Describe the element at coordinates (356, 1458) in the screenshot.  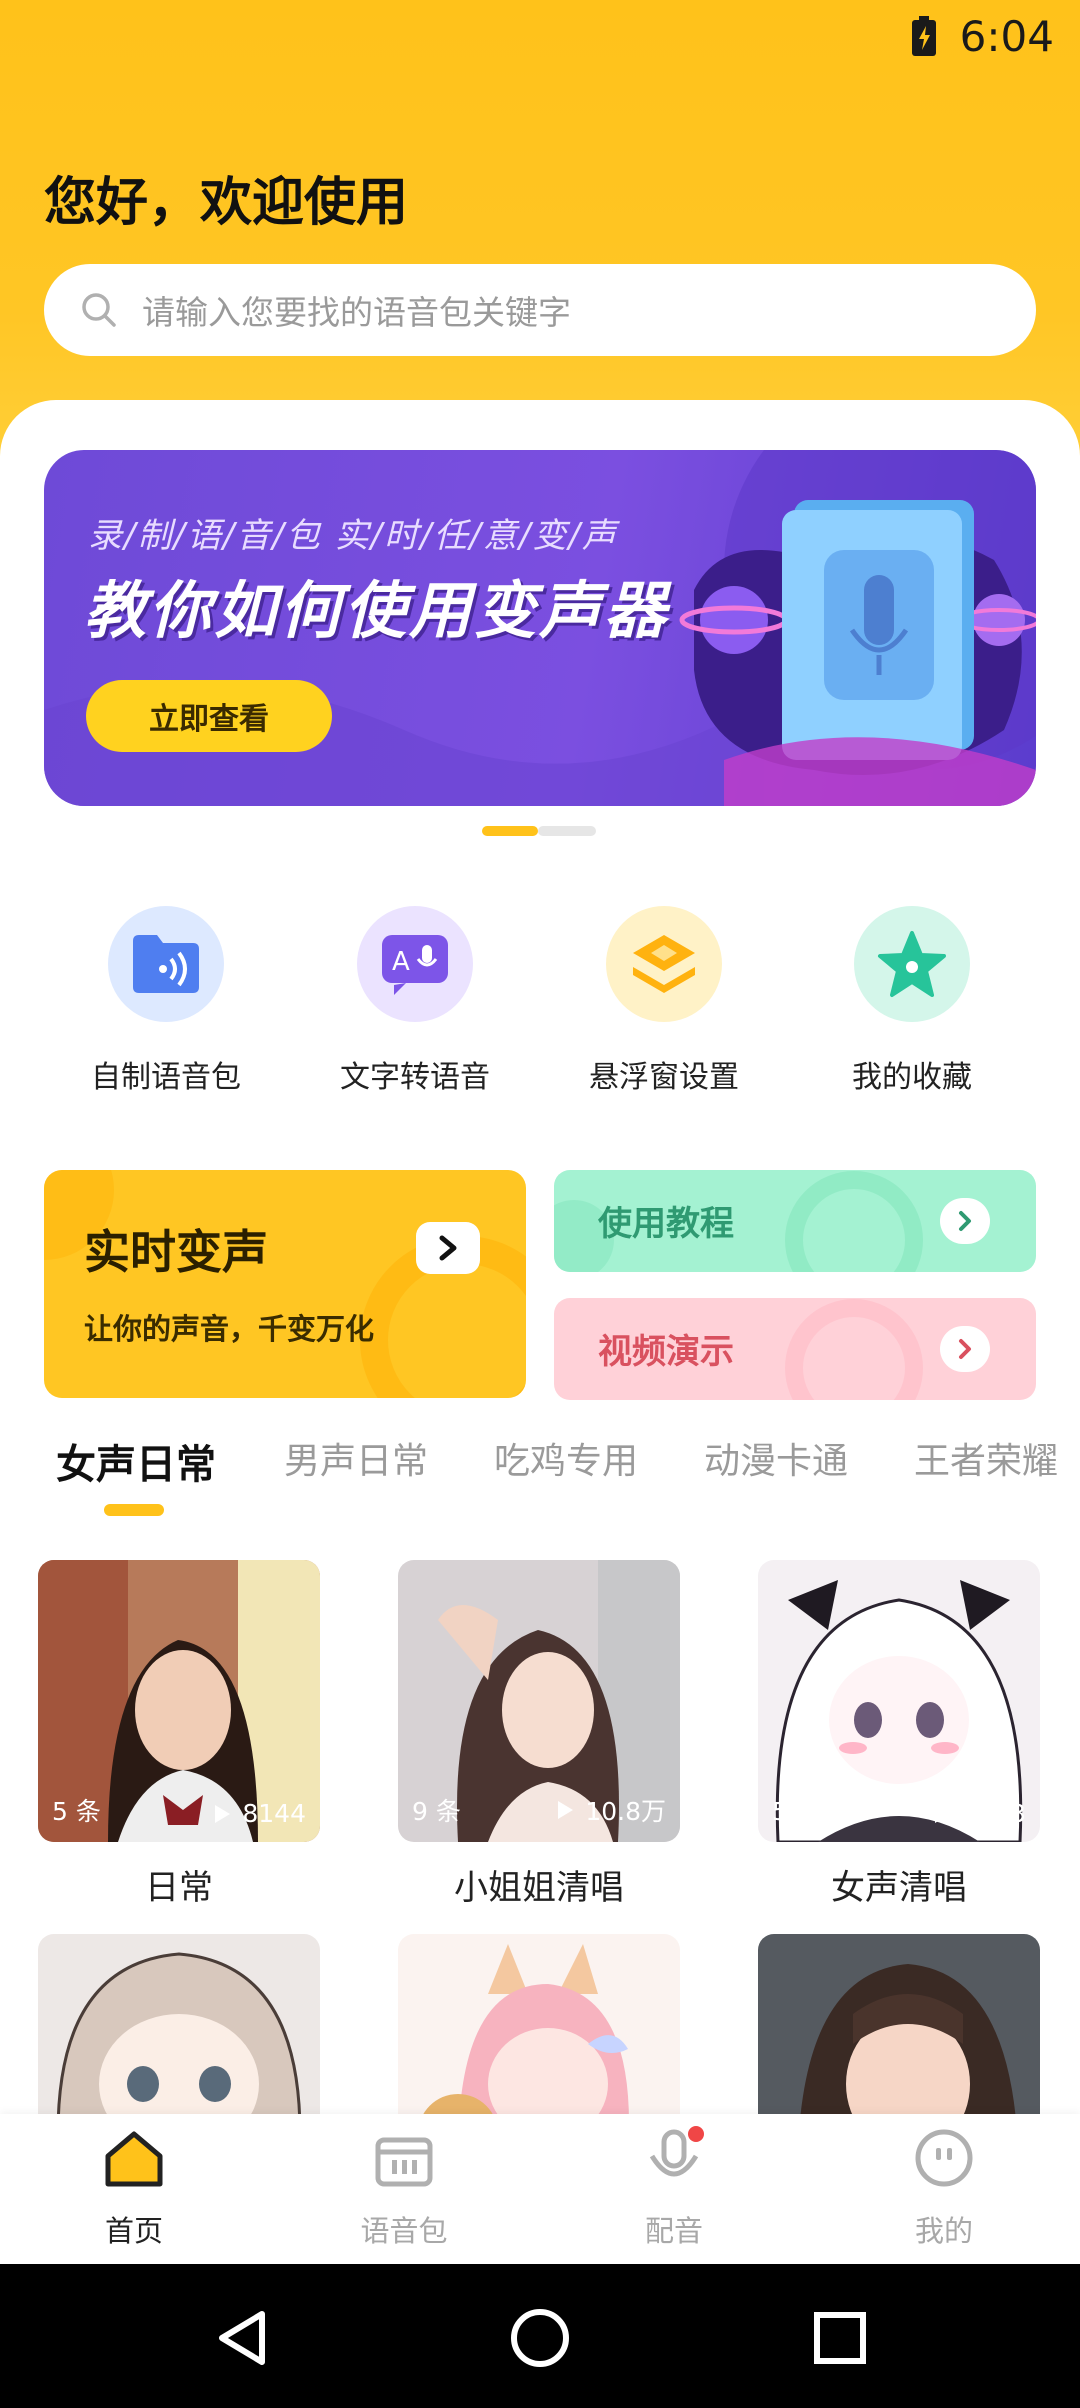
I see `tab-male-daily: 男声日常` at that location.